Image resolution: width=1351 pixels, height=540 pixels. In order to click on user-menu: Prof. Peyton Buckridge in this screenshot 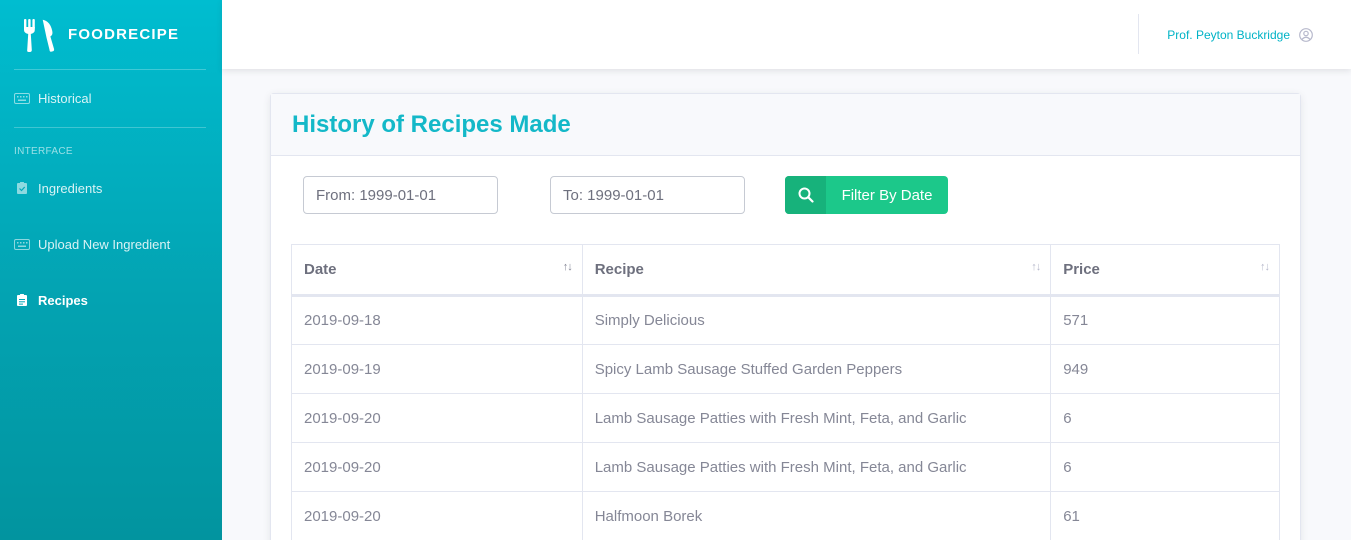, I will do `click(1240, 34)`.